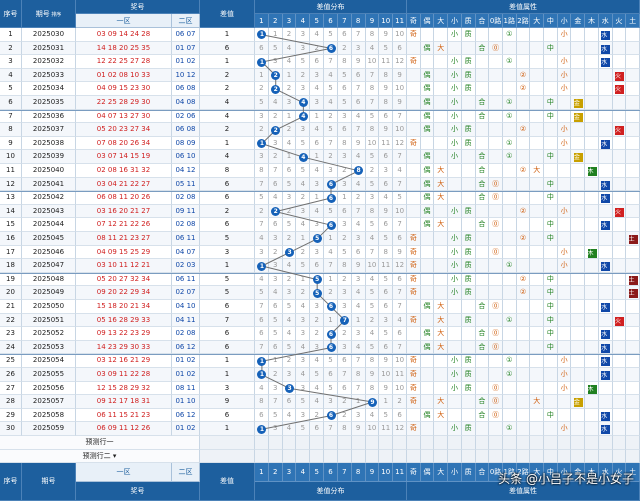 The width and height of the screenshot is (640, 501). I want to click on footer-difference: 差值, so click(227, 482).